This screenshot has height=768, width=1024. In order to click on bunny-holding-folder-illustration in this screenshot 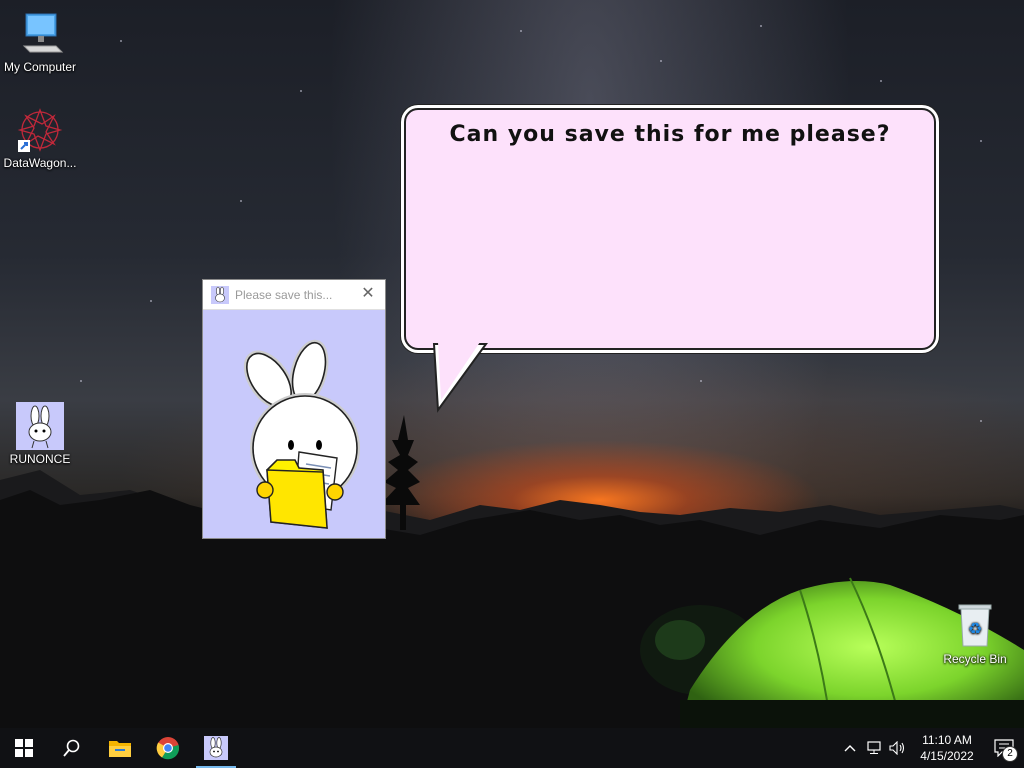, I will do `click(301, 434)`.